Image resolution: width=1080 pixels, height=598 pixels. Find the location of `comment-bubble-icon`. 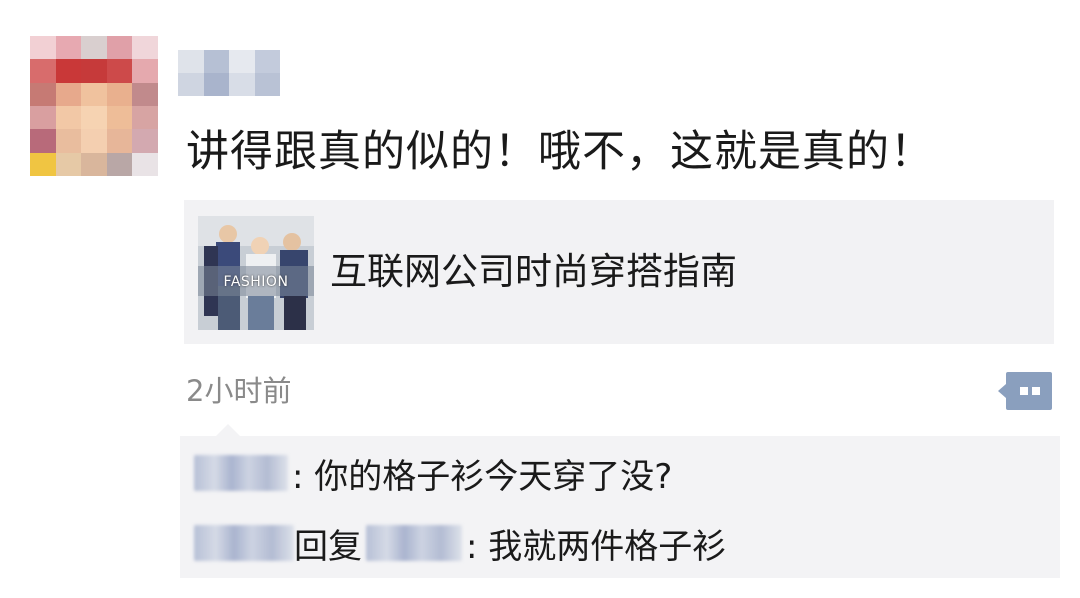

comment-bubble-icon is located at coordinates (1025, 391).